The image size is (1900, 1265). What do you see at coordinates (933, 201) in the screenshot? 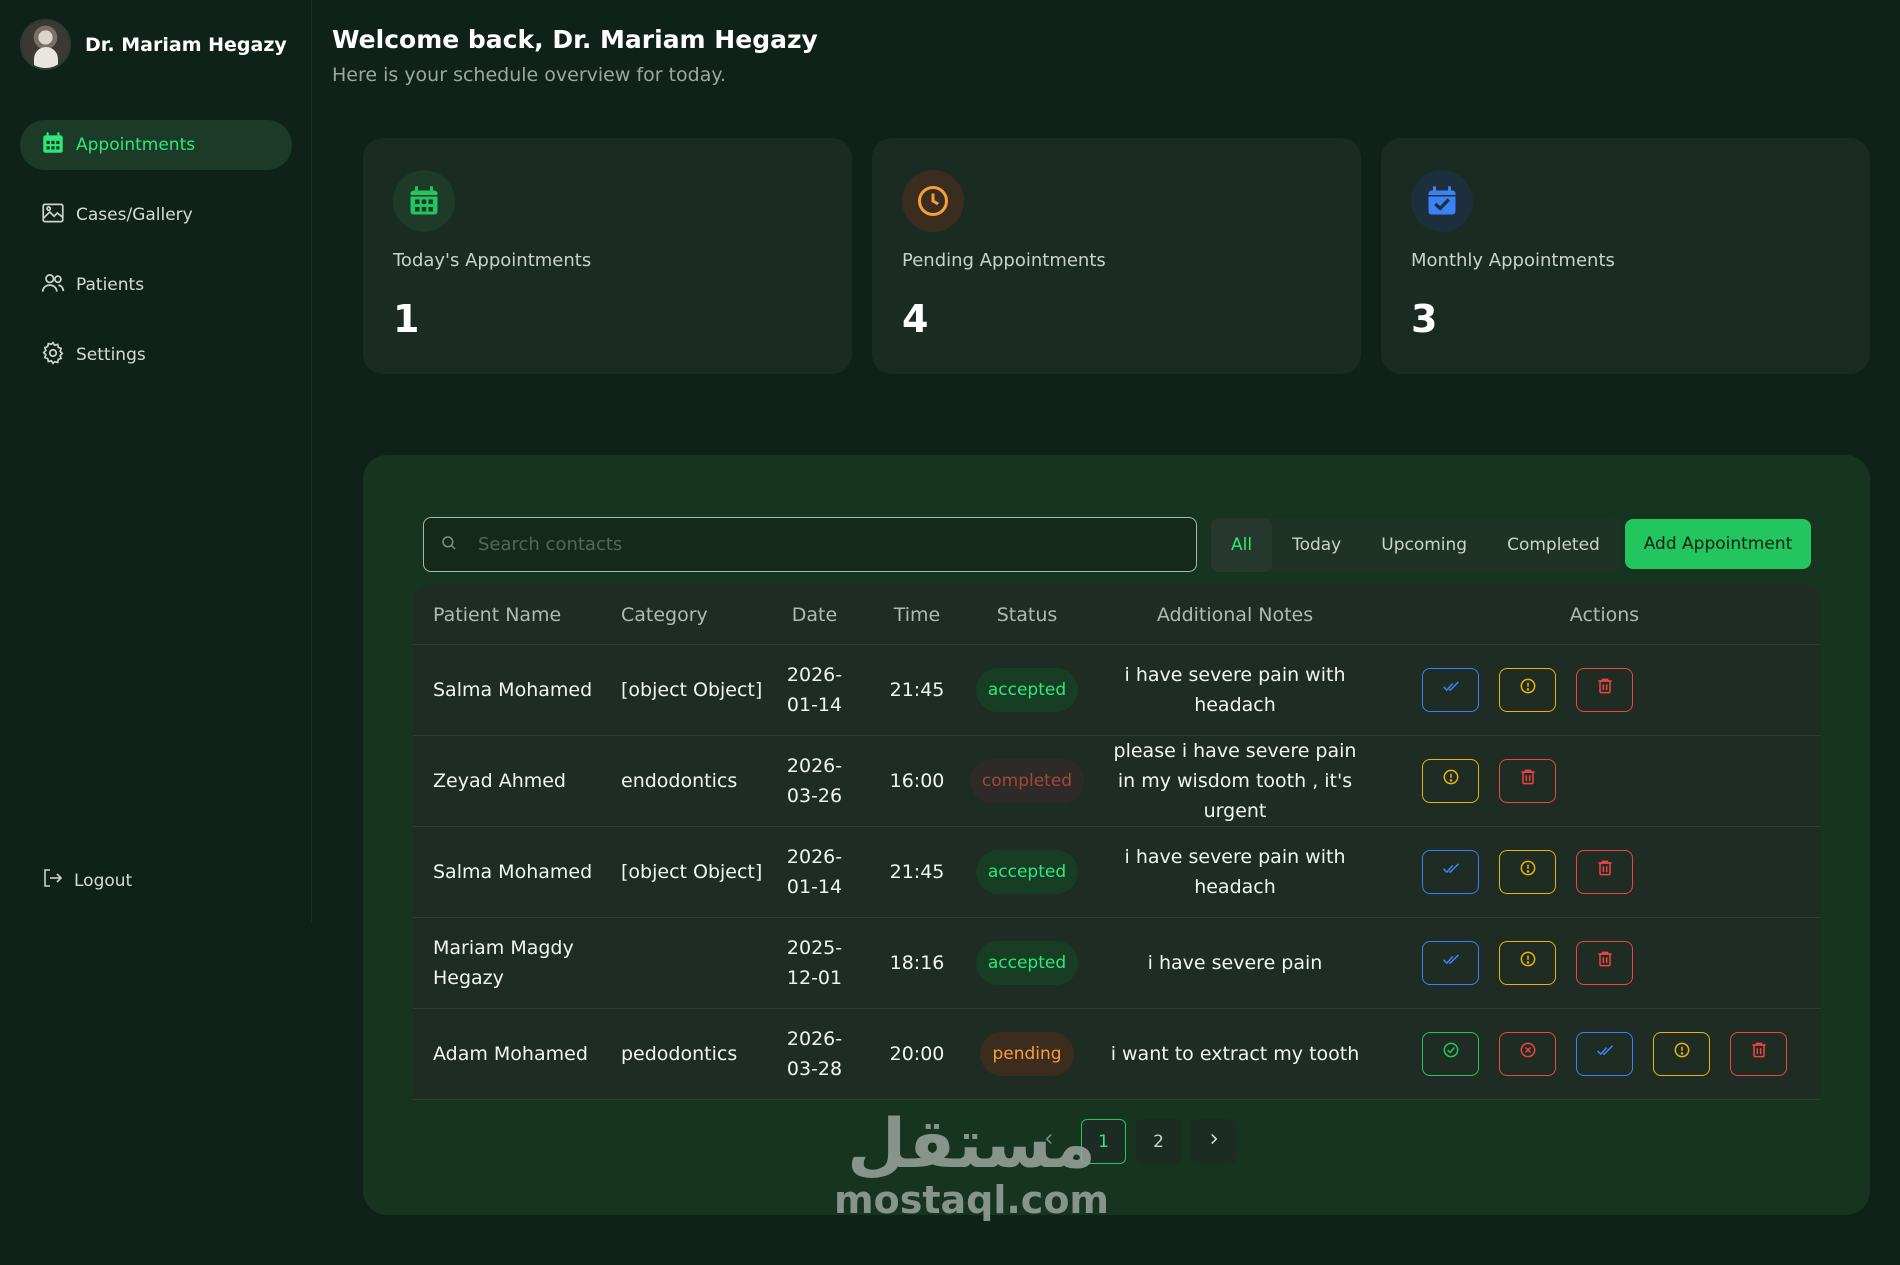
I see `clock-icon` at bounding box center [933, 201].